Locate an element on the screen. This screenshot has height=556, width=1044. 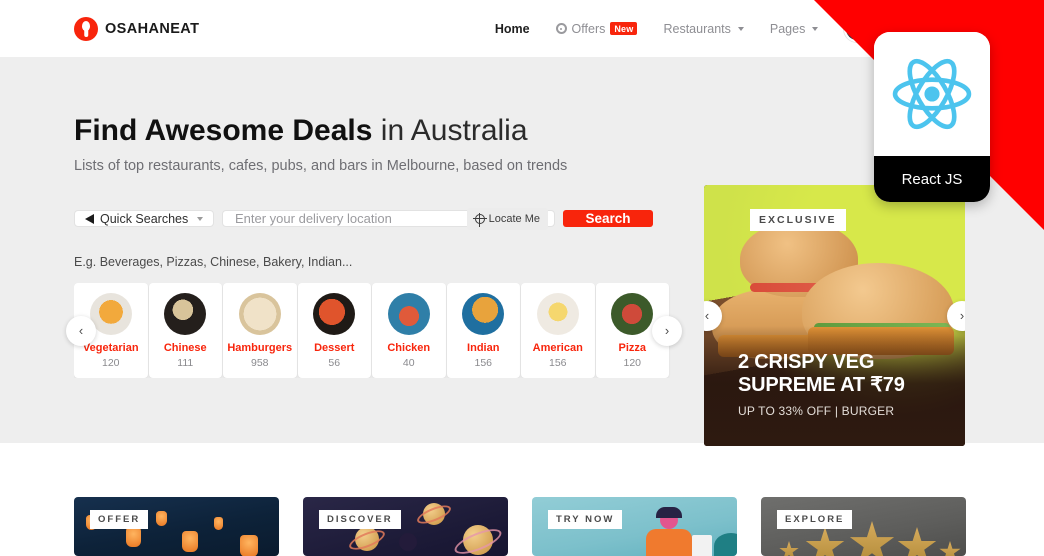
feature-card-offer: OFFER is located at coordinates (176, 526).